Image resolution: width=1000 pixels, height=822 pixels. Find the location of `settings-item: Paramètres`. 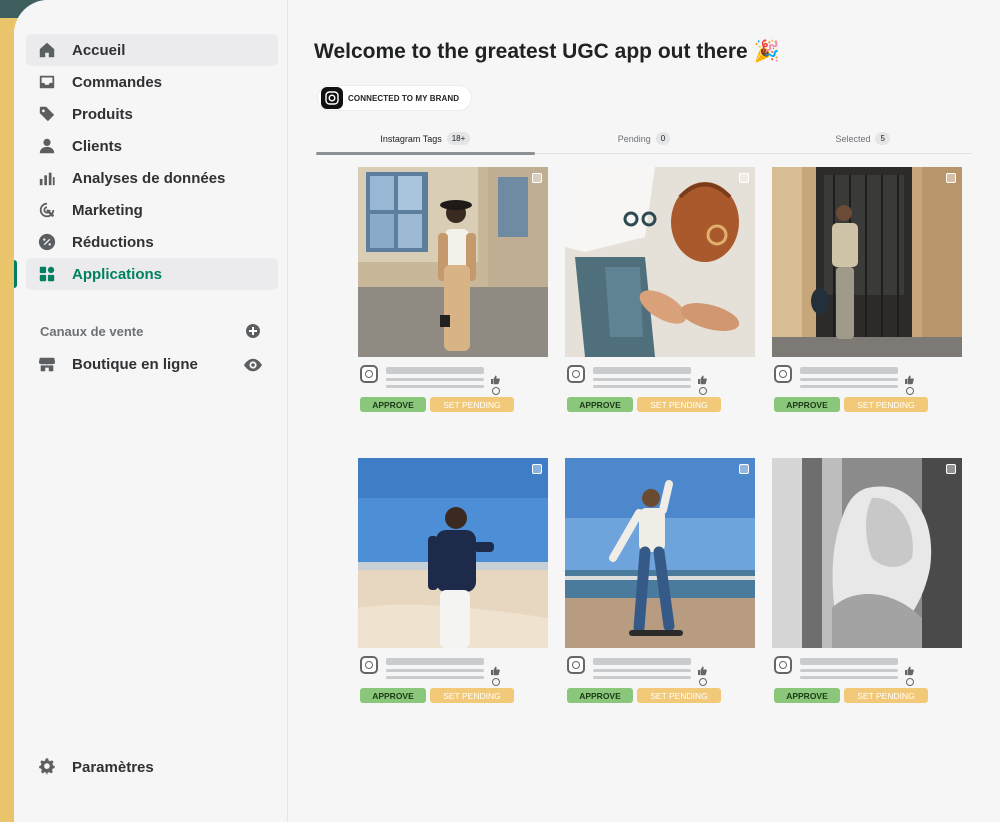

settings-item: Paramètres is located at coordinates (151, 767).